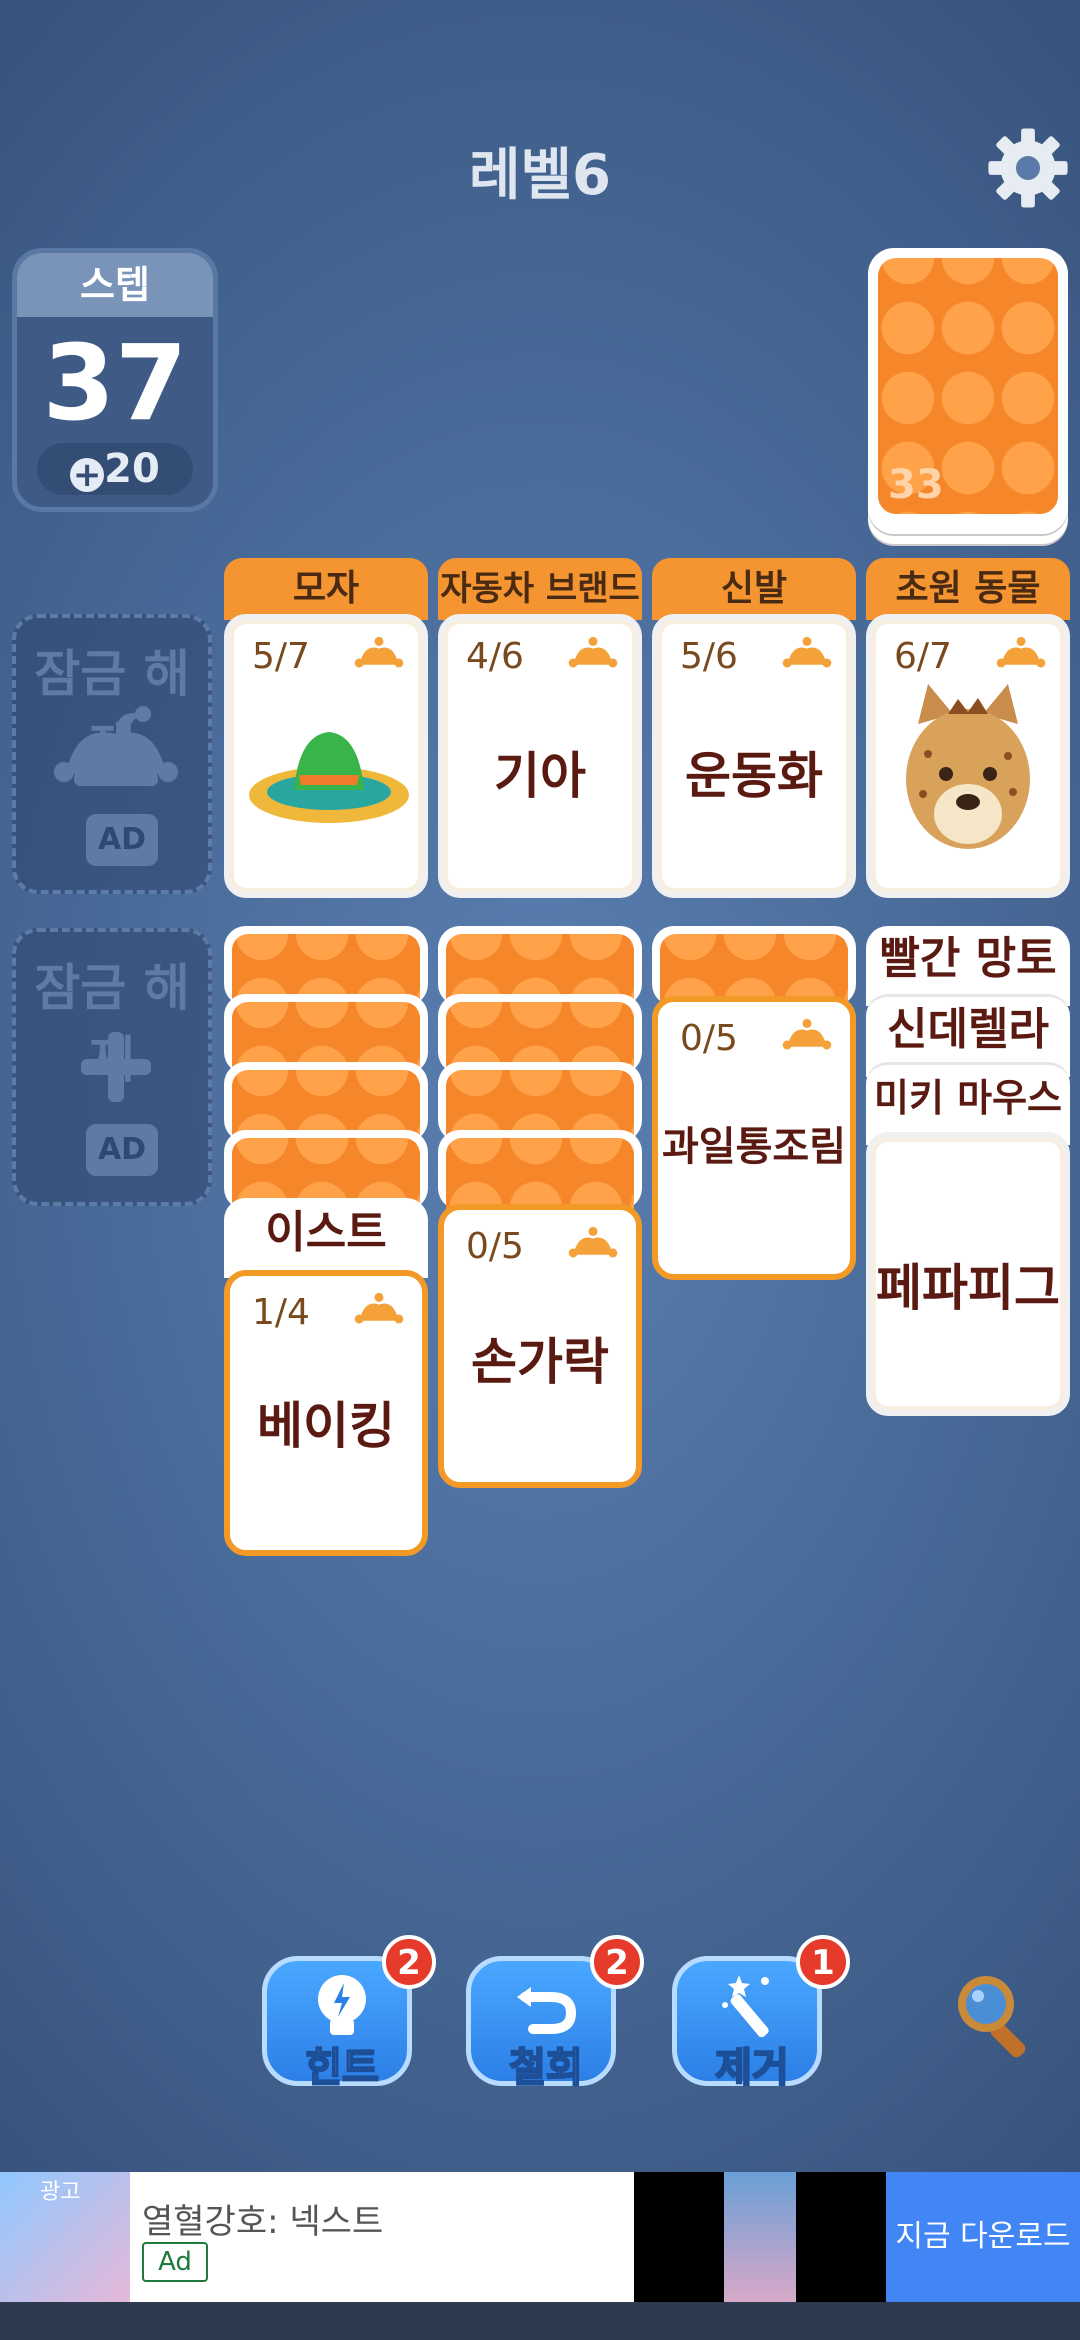  Describe the element at coordinates (281, 656) in the screenshot. I see `progress-count: 5/7` at that location.